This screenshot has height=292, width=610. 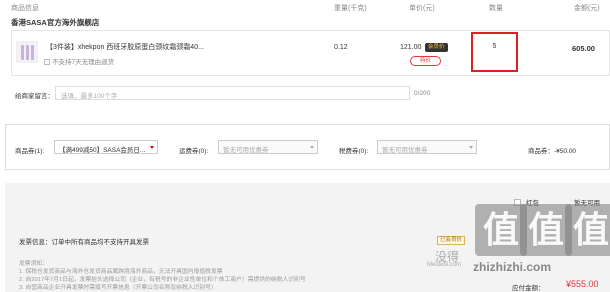 I want to click on product-coupon-label: 商品券(1):, so click(x=30, y=151).